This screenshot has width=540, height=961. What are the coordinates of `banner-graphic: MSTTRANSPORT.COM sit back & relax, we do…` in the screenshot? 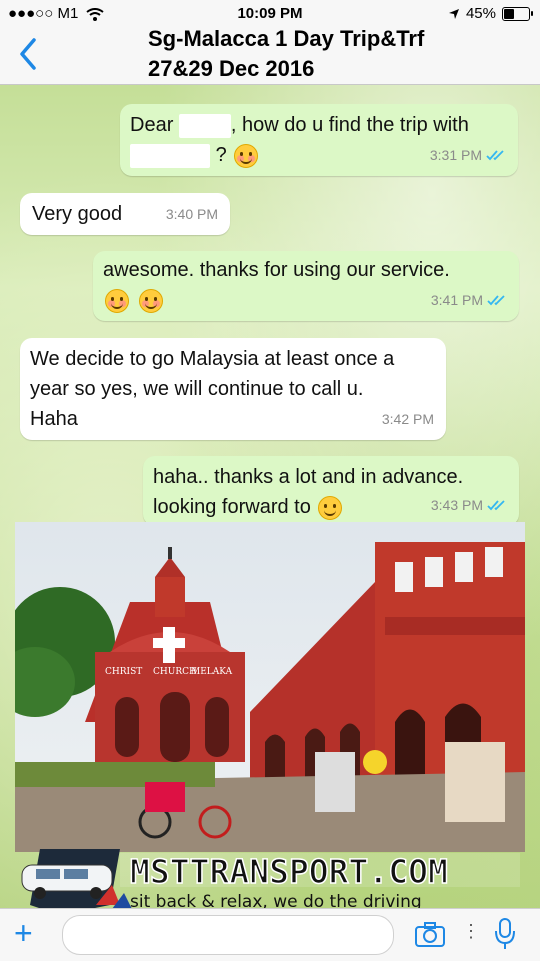 It's located at (270, 882).